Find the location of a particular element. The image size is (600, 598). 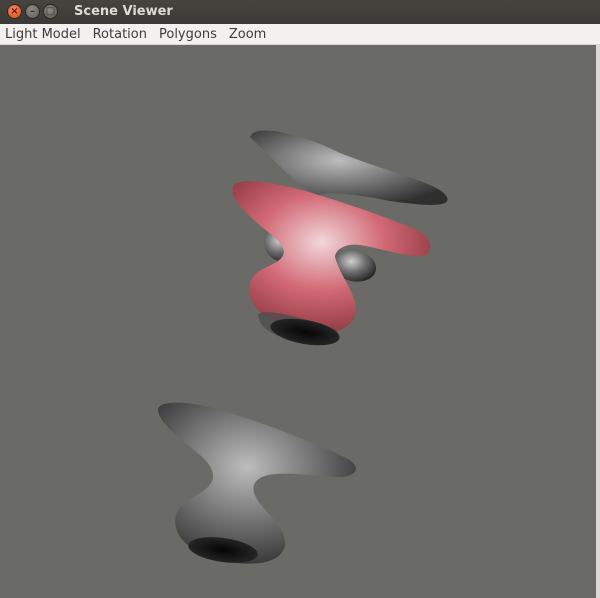

window-right-border is located at coordinates (598, 321).